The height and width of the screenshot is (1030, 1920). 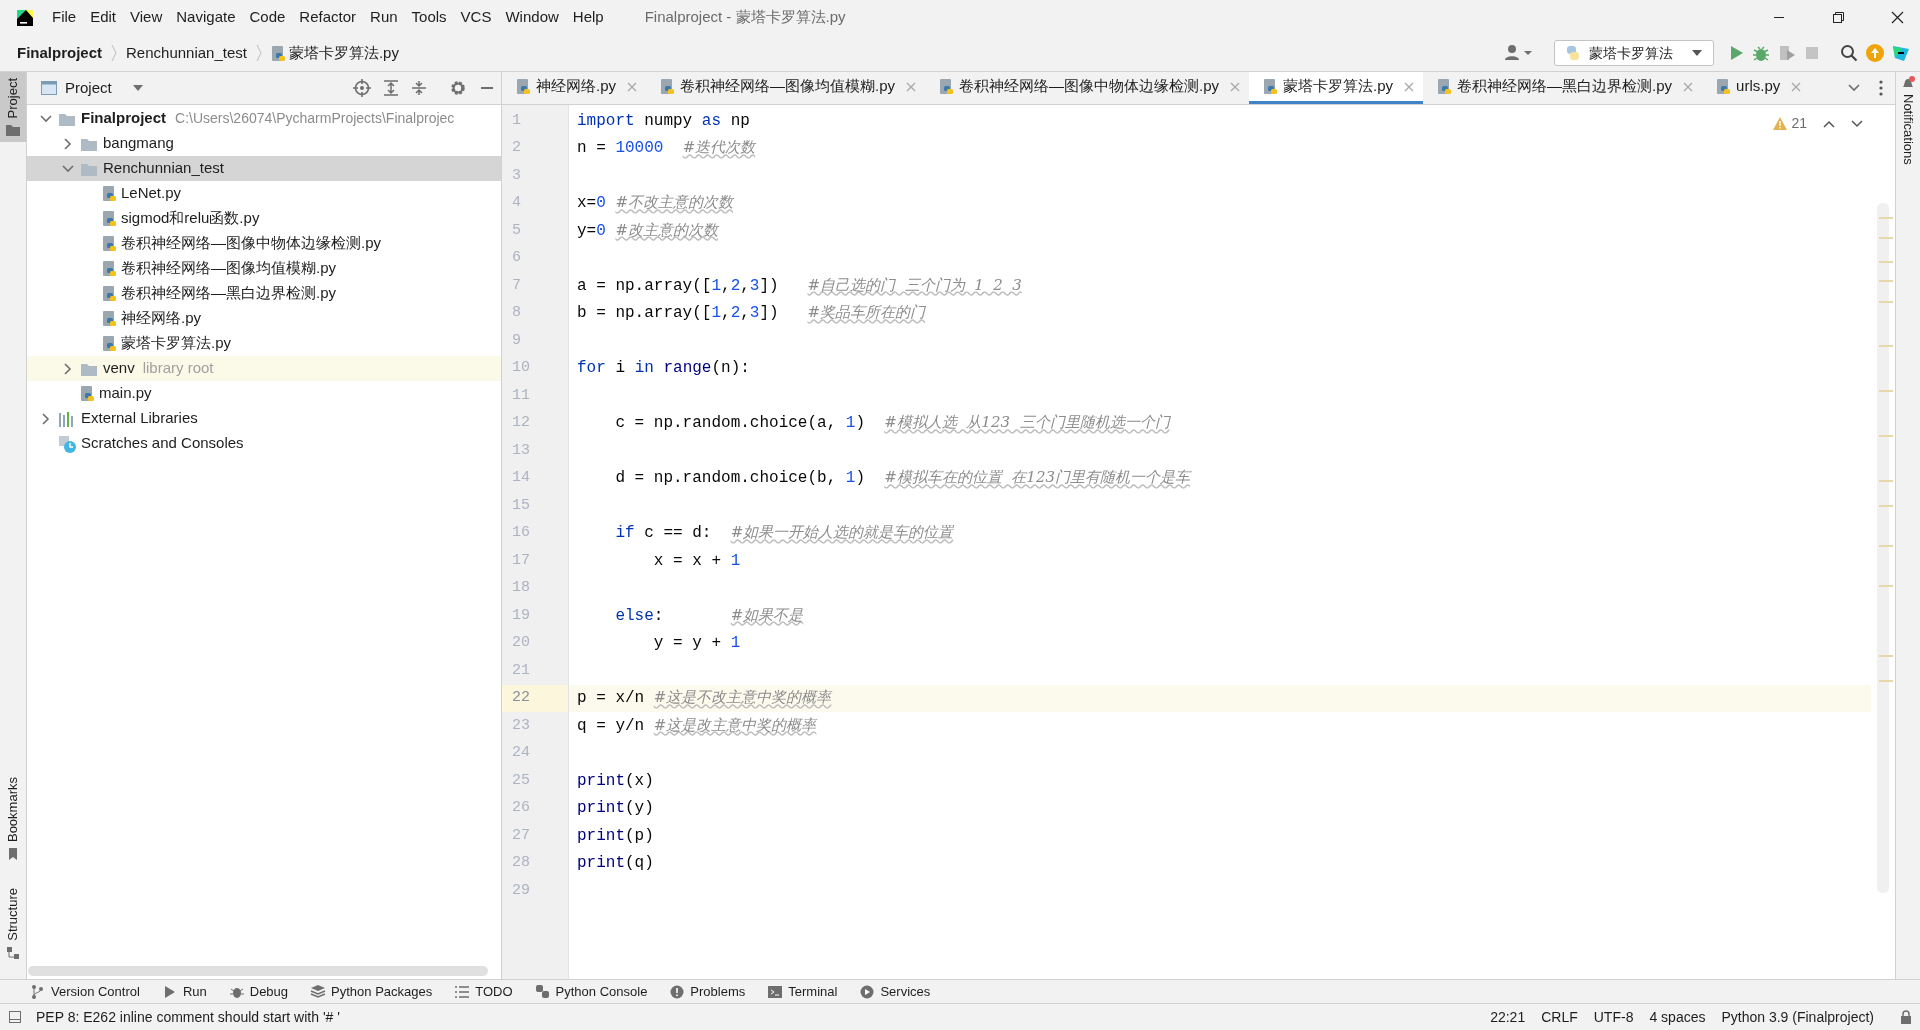 What do you see at coordinates (186, 53) in the screenshot?
I see `breadcrumb: Renchunnian_test` at bounding box center [186, 53].